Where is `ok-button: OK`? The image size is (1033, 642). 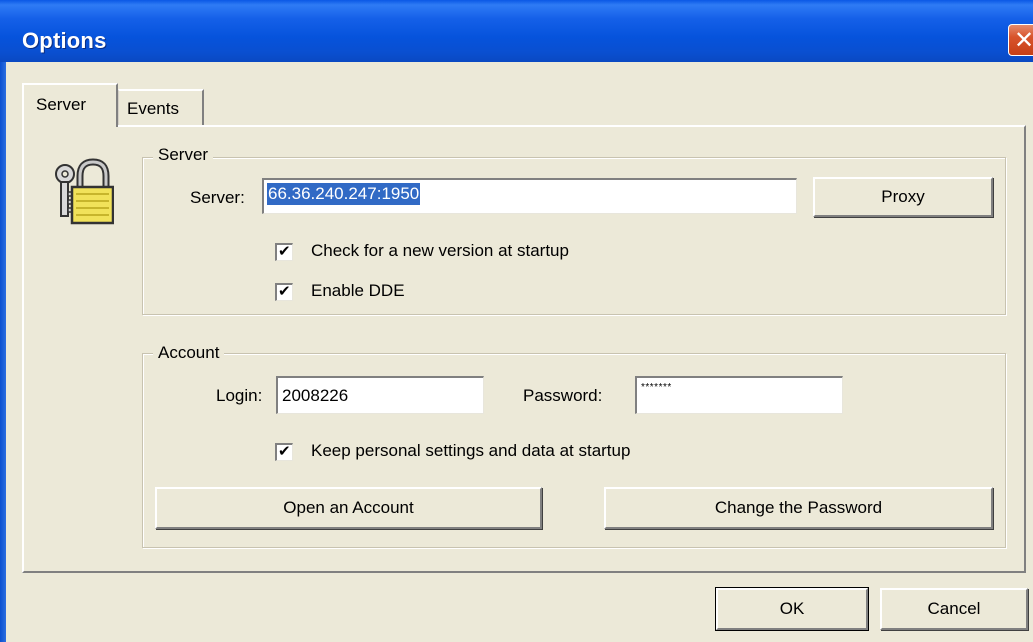
ok-button: OK is located at coordinates (792, 609).